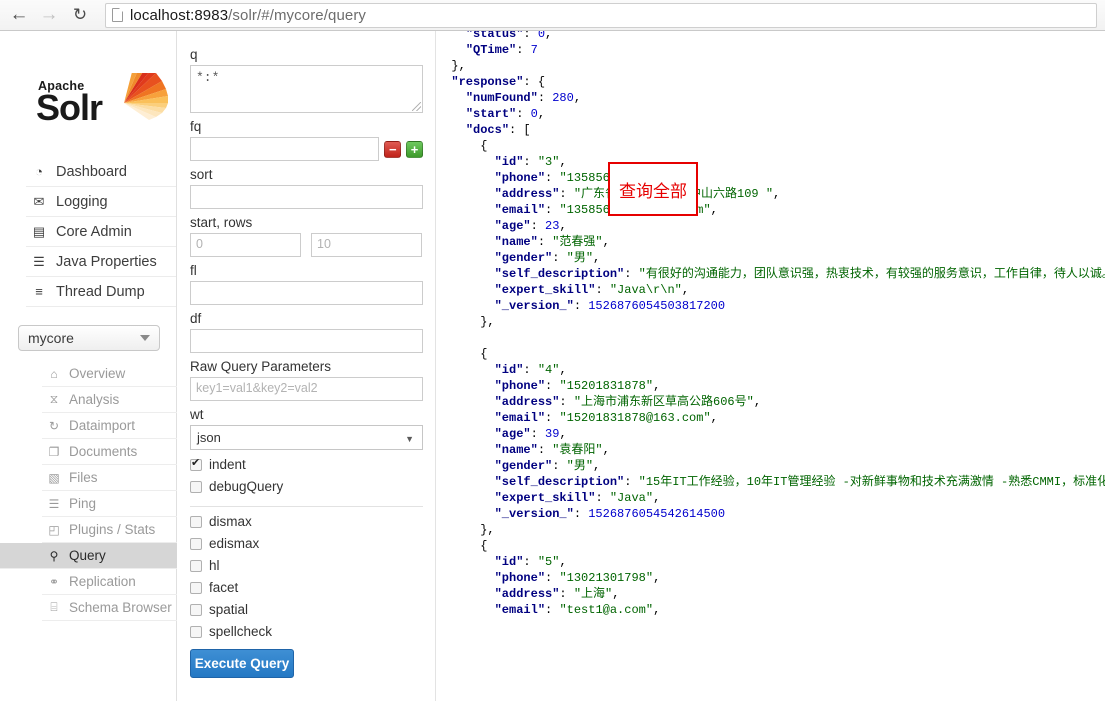  What do you see at coordinates (101, 172) in the screenshot?
I see `sidebar-item-dashboard: ◔ Dashboard` at bounding box center [101, 172].